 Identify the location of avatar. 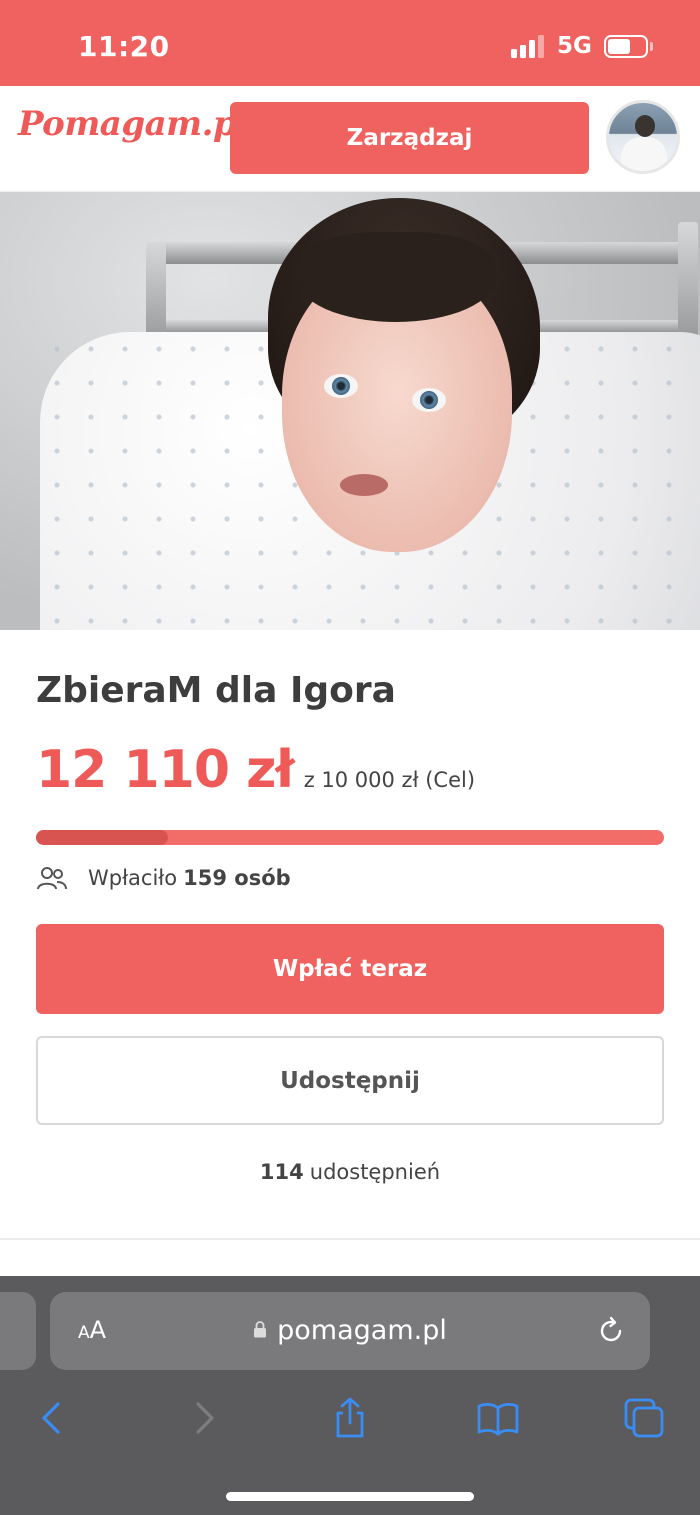
(643, 137).